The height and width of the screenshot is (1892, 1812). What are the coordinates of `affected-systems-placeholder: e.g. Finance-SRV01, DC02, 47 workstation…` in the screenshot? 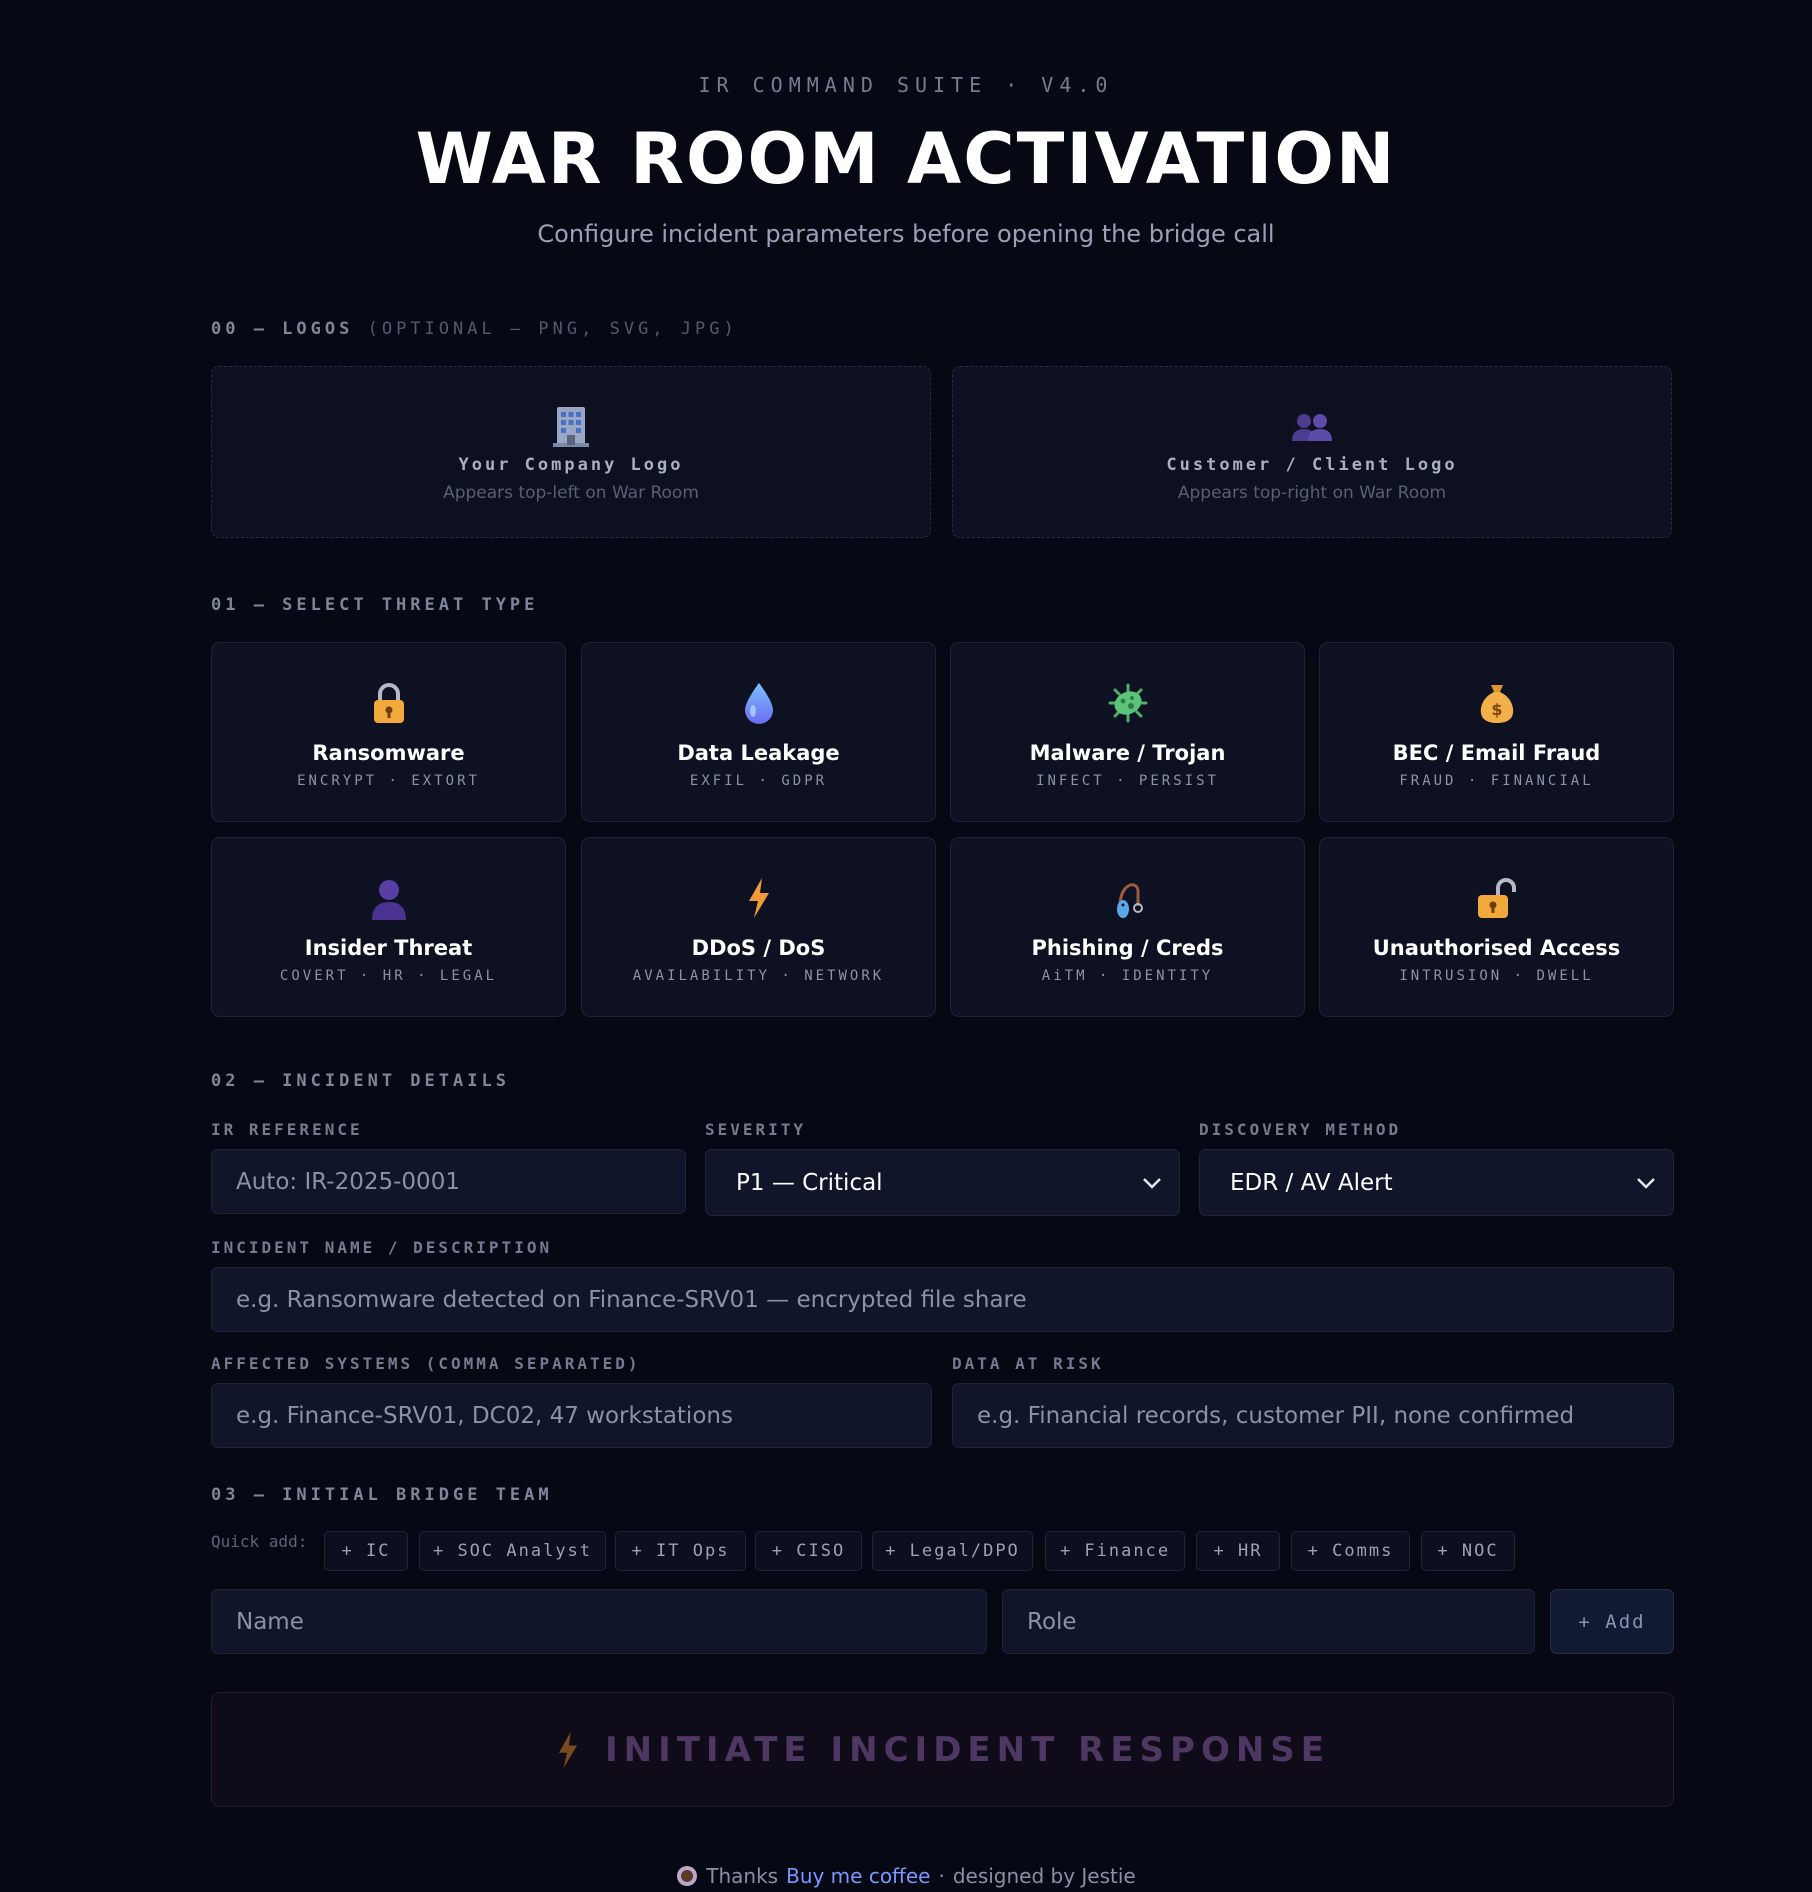 It's located at (484, 1415).